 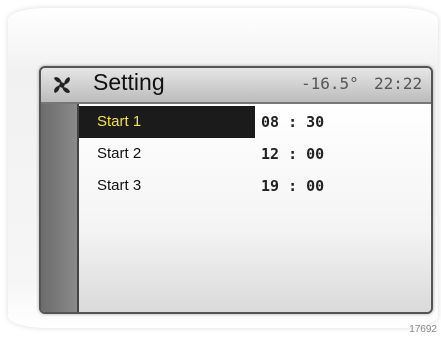 What do you see at coordinates (293, 154) in the screenshot?
I see `list-item-time: 12 : 00` at bounding box center [293, 154].